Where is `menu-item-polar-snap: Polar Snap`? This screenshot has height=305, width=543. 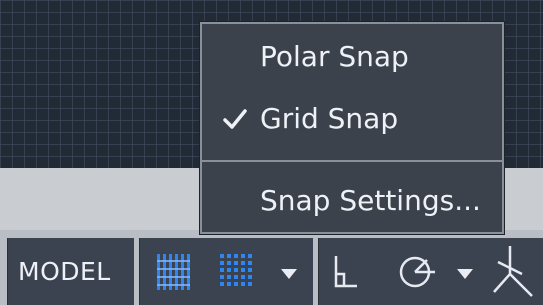 menu-item-polar-snap: Polar Snap is located at coordinates (352, 62).